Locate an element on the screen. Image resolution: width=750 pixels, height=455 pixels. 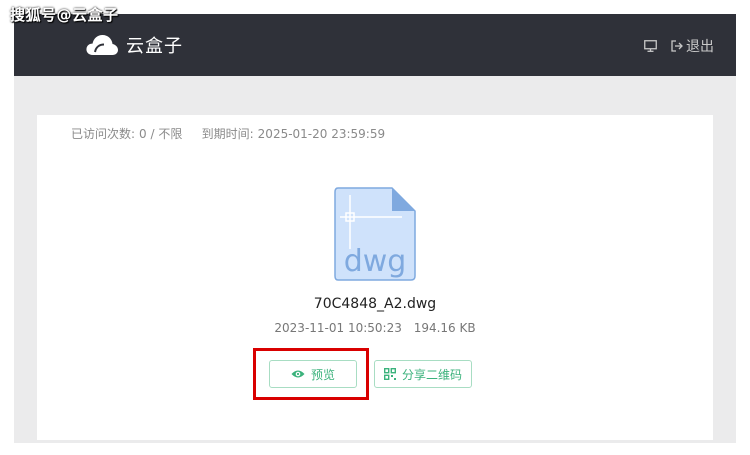
top-navbar: 云盒子 退出 is located at coordinates (375, 45).